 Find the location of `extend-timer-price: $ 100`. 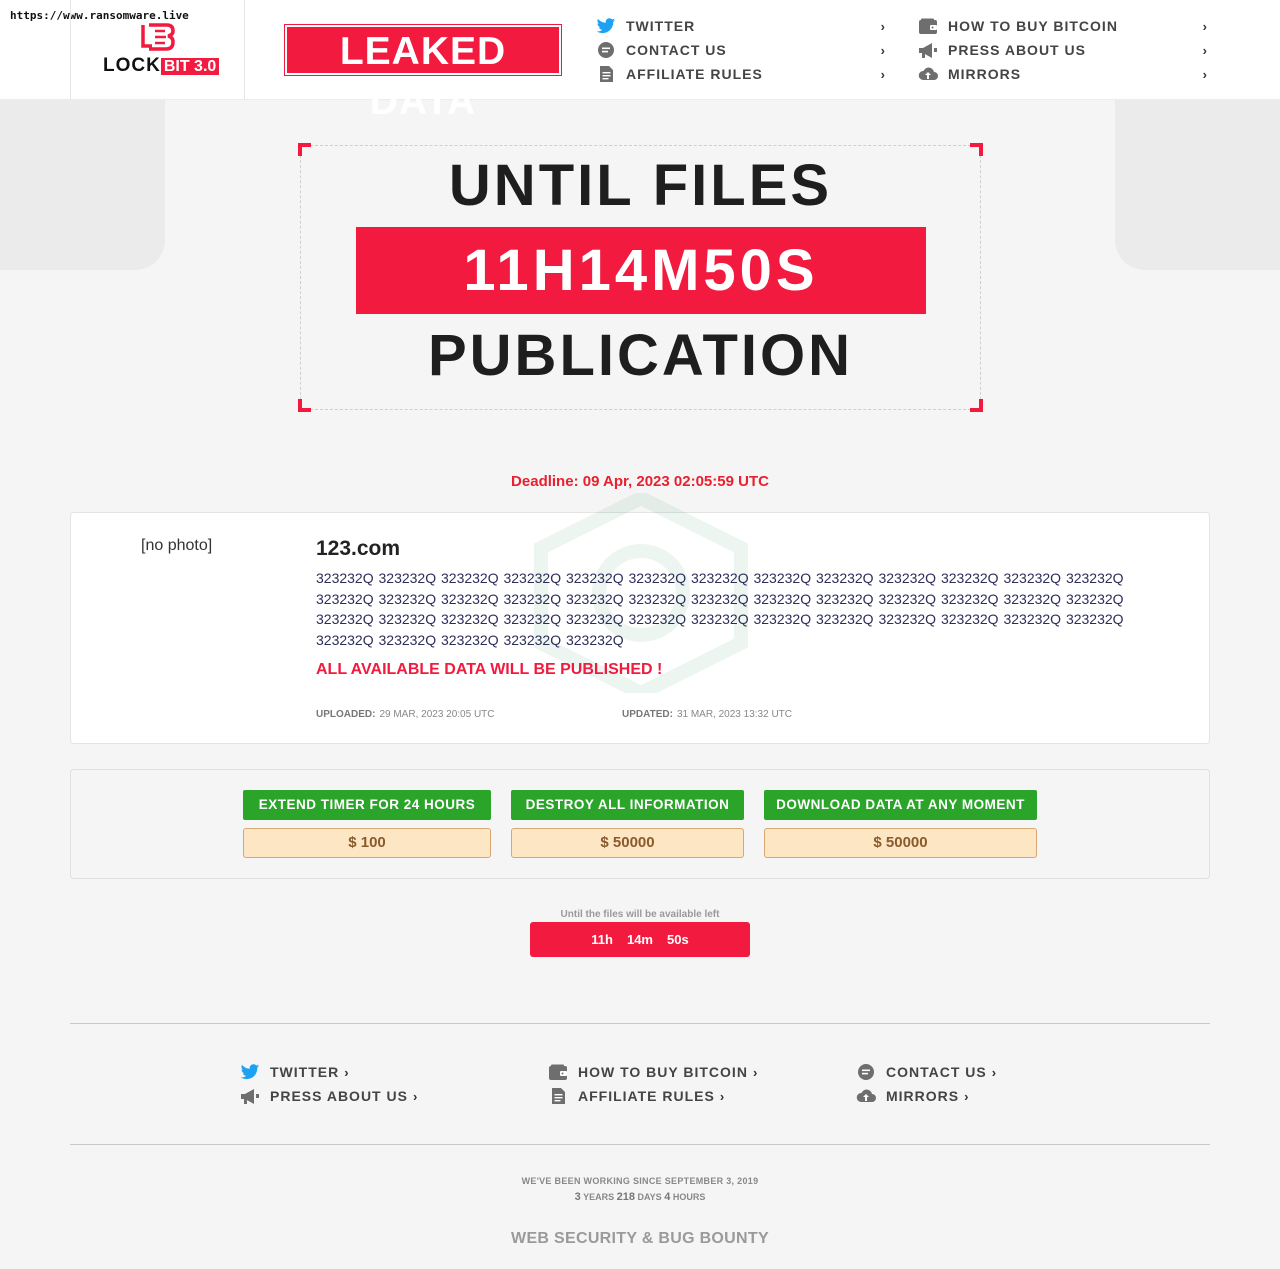

extend-timer-price: $ 100 is located at coordinates (367, 843).